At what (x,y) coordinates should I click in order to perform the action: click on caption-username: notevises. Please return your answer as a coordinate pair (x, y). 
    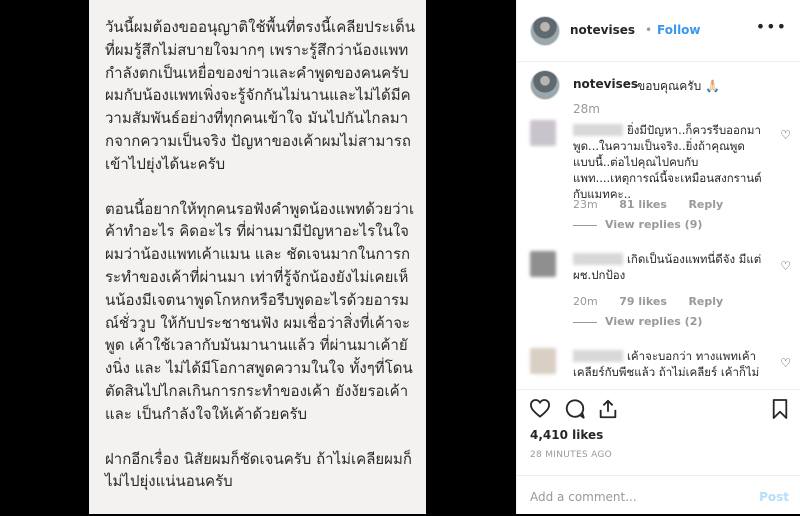
    Looking at the image, I should click on (605, 84).